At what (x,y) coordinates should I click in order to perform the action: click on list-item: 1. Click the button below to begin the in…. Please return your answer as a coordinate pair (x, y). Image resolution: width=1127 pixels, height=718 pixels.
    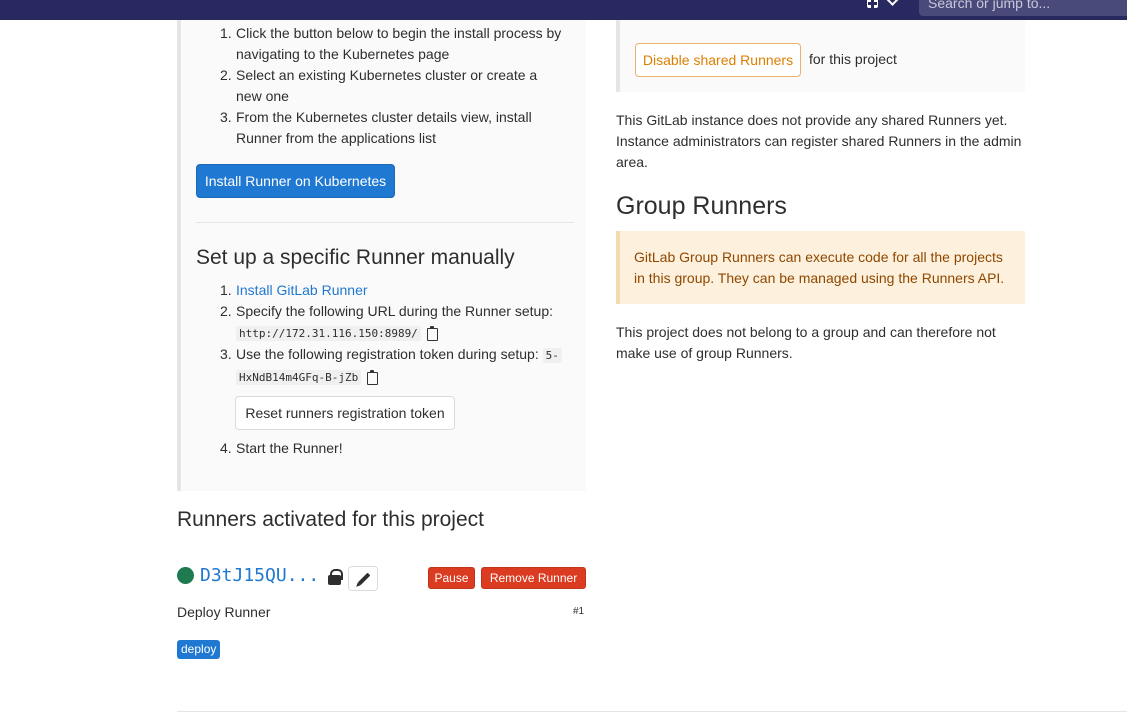
    Looking at the image, I should click on (383, 44).